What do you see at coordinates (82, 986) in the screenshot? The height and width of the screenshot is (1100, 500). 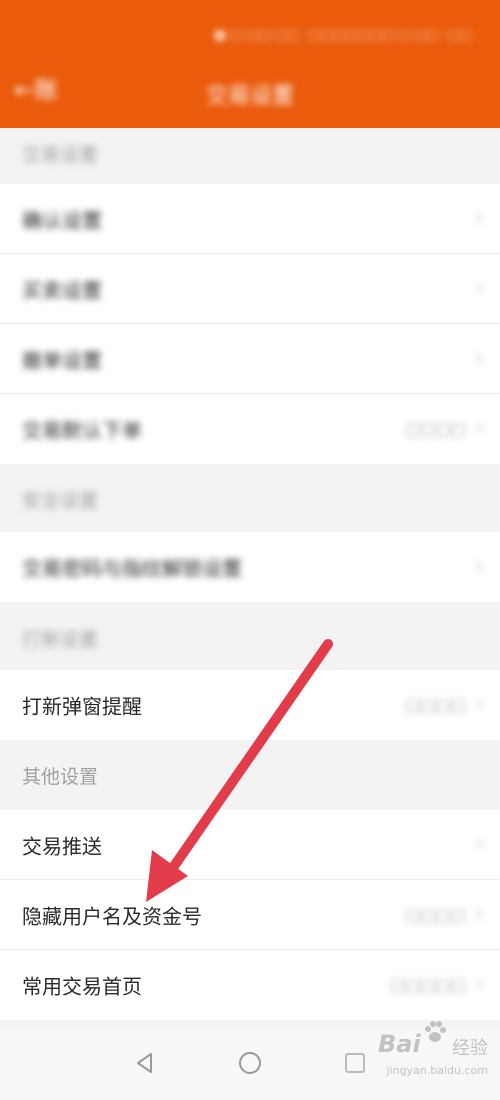 I see `row-label: 常用交易首页` at bounding box center [82, 986].